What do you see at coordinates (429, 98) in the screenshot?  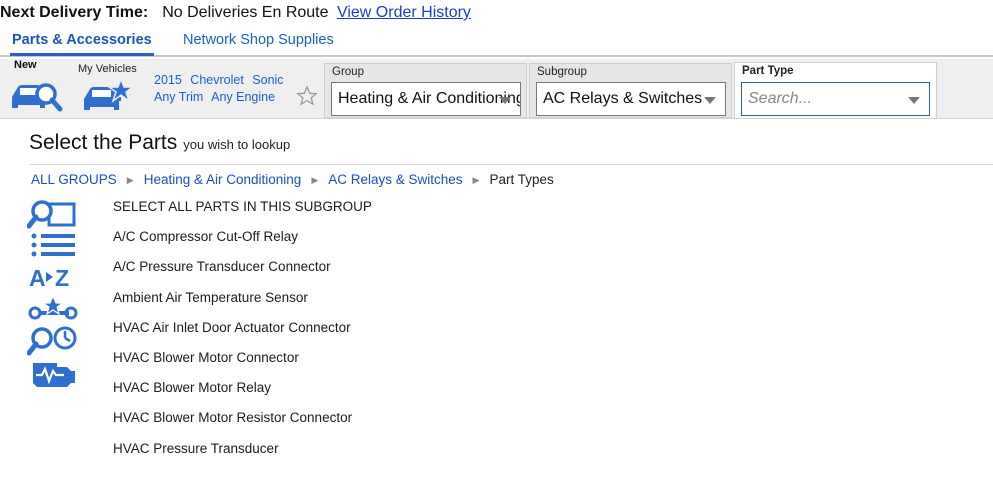 I see `group-select-value: Heating & Air Conditioning` at bounding box center [429, 98].